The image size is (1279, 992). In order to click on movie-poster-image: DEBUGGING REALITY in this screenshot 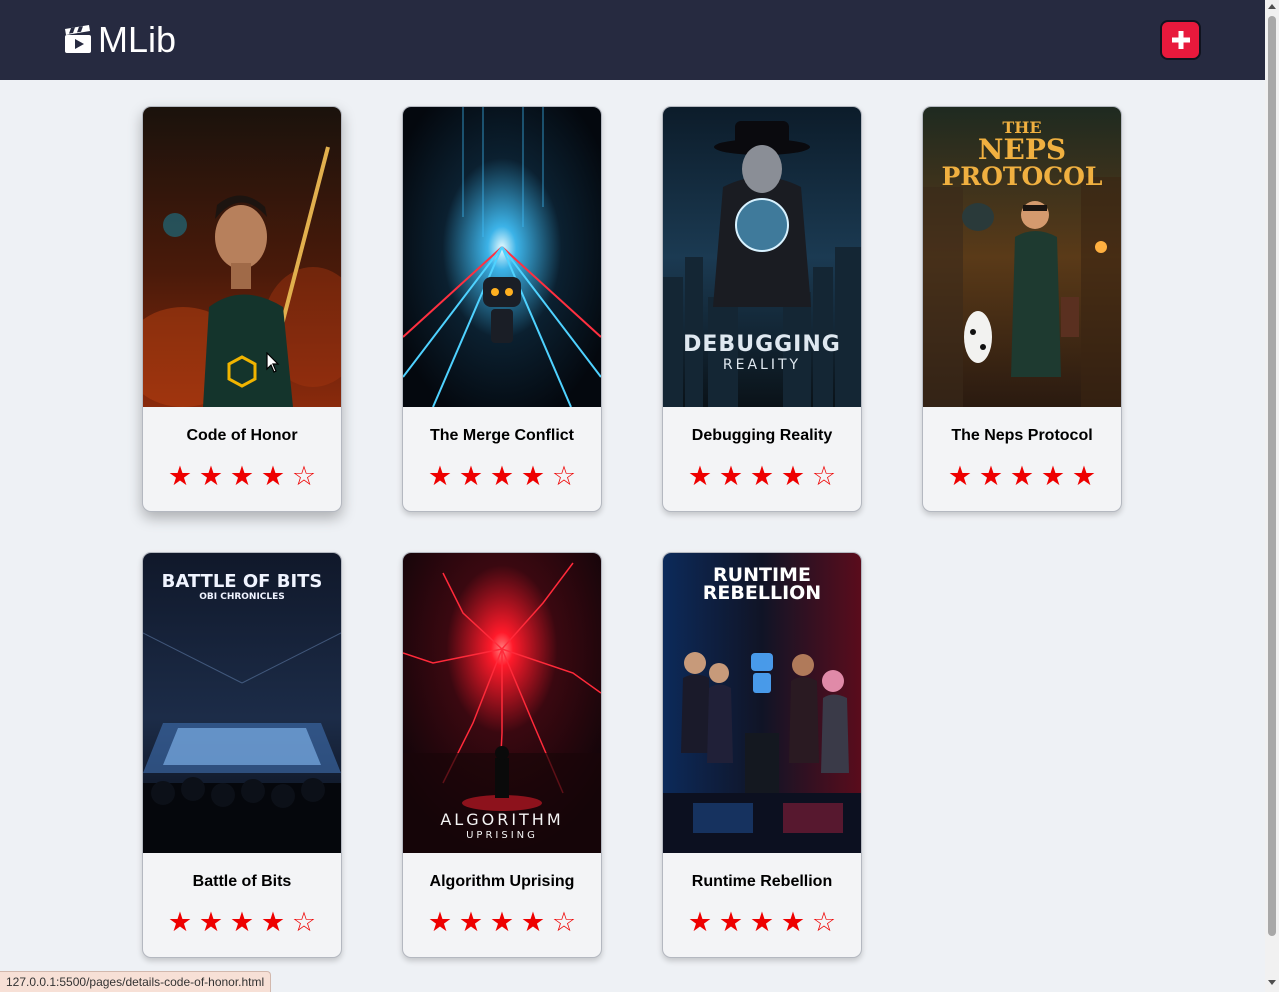, I will do `click(762, 257)`.